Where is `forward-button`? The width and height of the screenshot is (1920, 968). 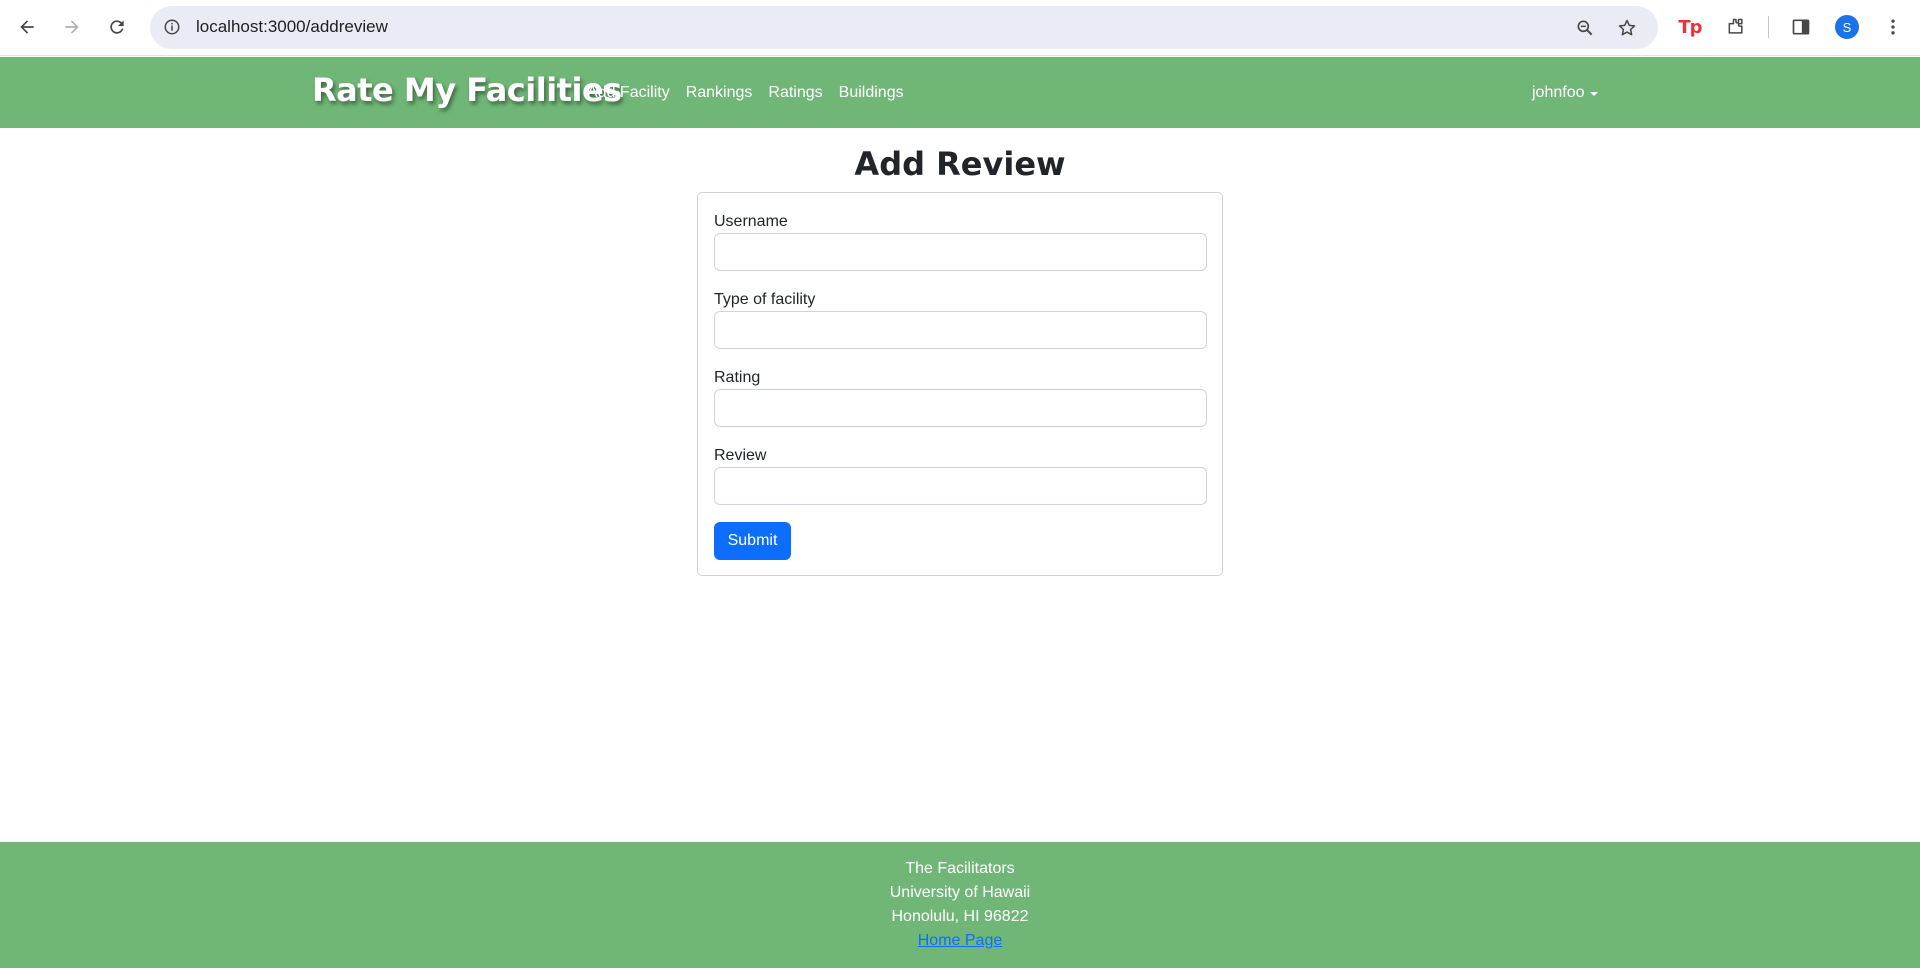 forward-button is located at coordinates (72, 27).